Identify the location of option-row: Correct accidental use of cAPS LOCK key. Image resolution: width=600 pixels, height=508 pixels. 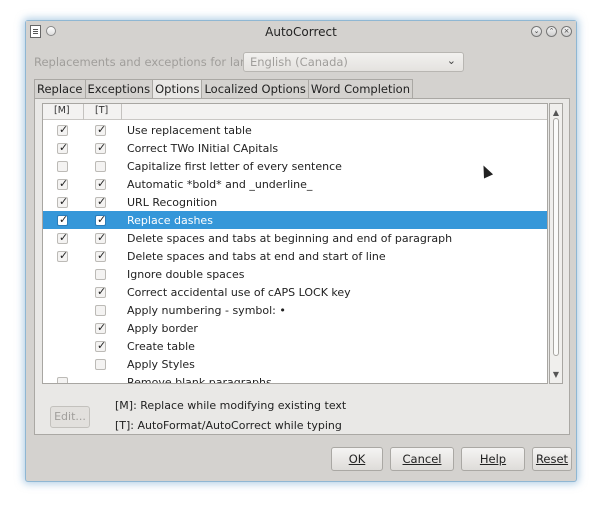
(295, 292).